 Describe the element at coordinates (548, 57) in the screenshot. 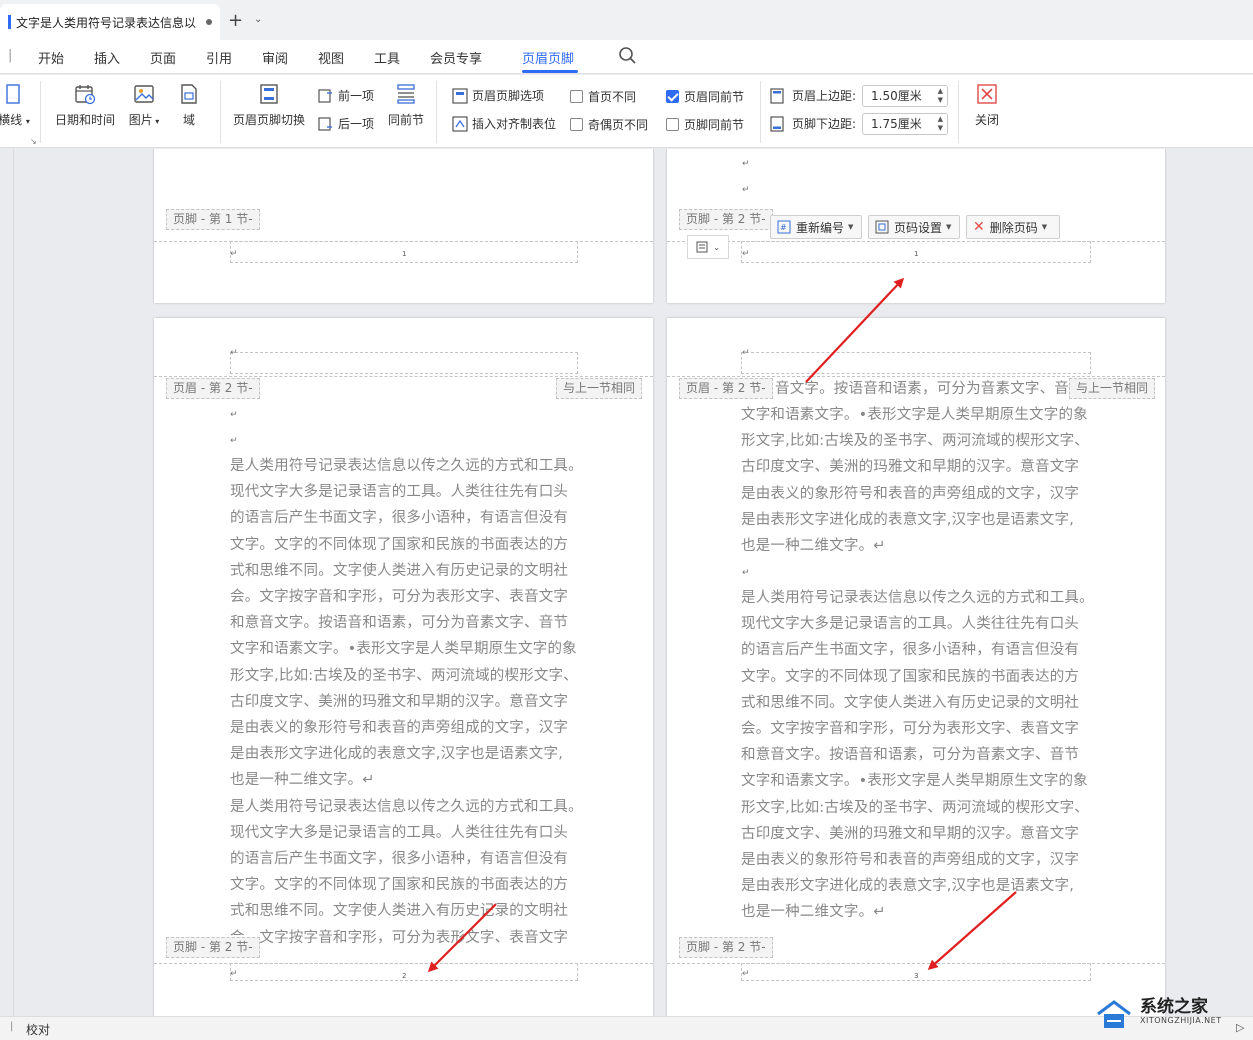

I see `menu-header-footer: 页眉页脚` at that location.